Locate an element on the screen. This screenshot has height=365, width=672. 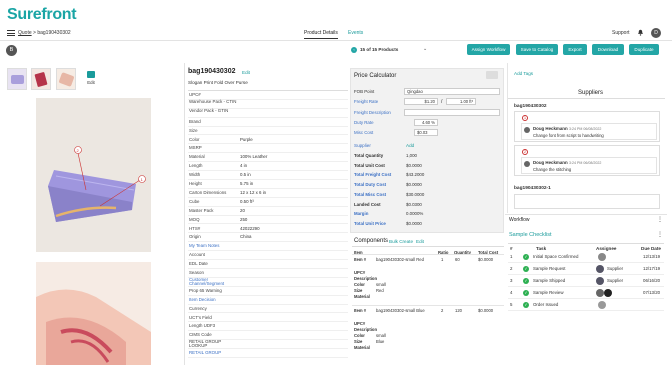
component-name: bag190430302-small Red is located at coordinates (403, 259).